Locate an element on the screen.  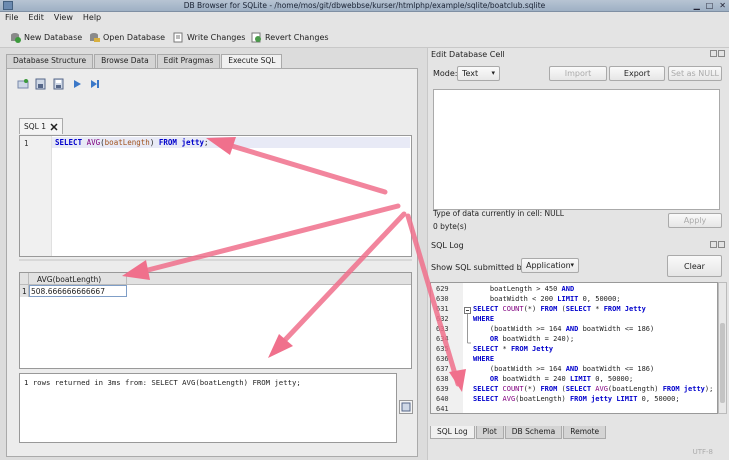
close-icon: ✕ is located at coordinates (722, 5).